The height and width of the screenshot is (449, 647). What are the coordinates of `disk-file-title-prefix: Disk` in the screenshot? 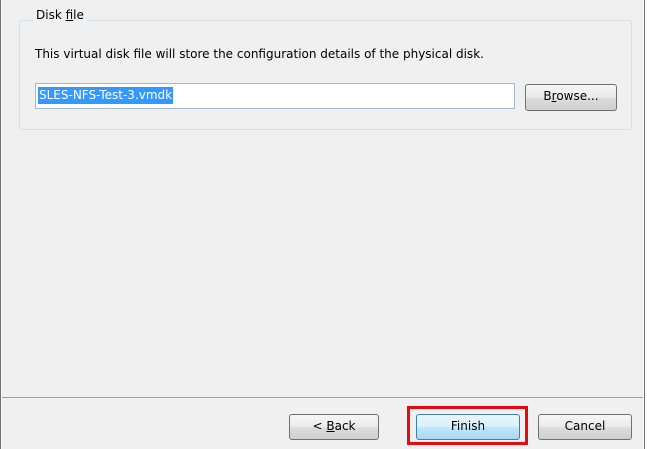 It's located at (51, 15).